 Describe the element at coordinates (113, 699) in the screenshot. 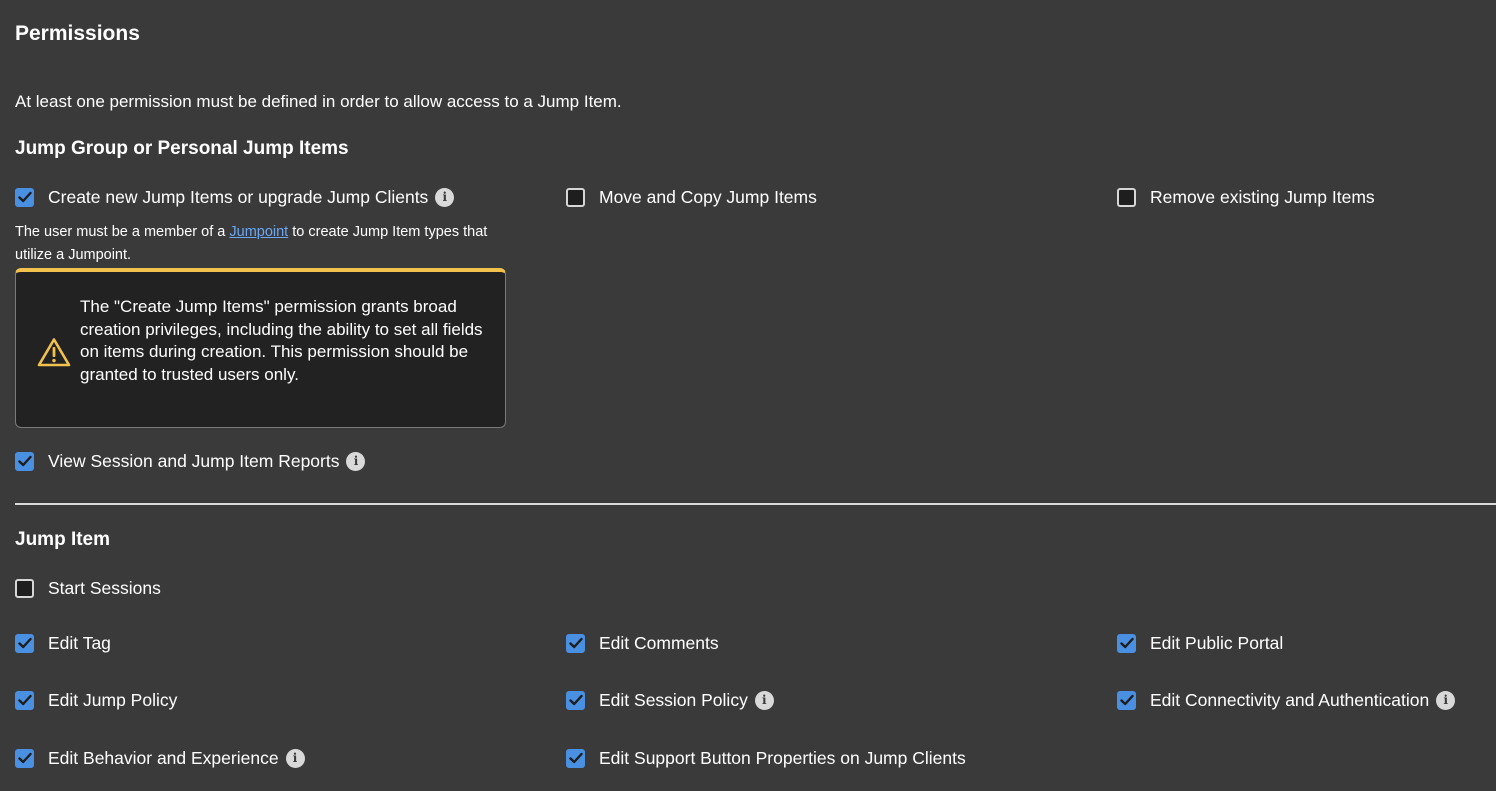

I see `edit-jump-policy-label: Edit Jump Policy` at that location.